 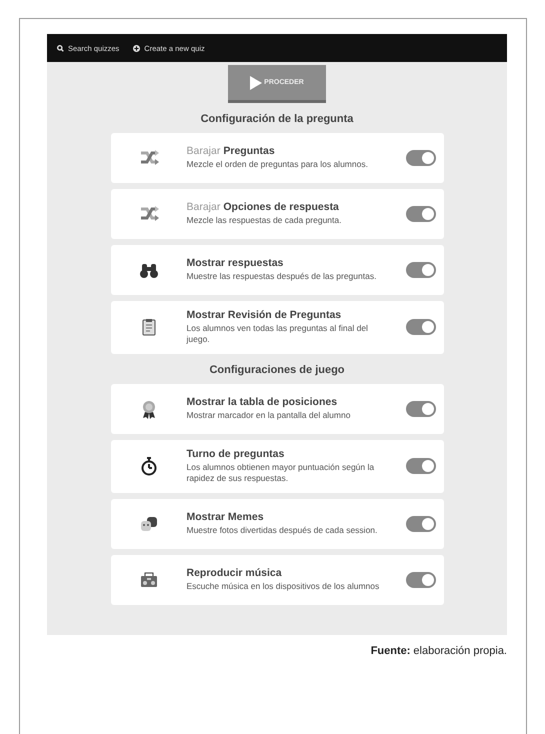 I want to click on play-icon, so click(x=256, y=83).